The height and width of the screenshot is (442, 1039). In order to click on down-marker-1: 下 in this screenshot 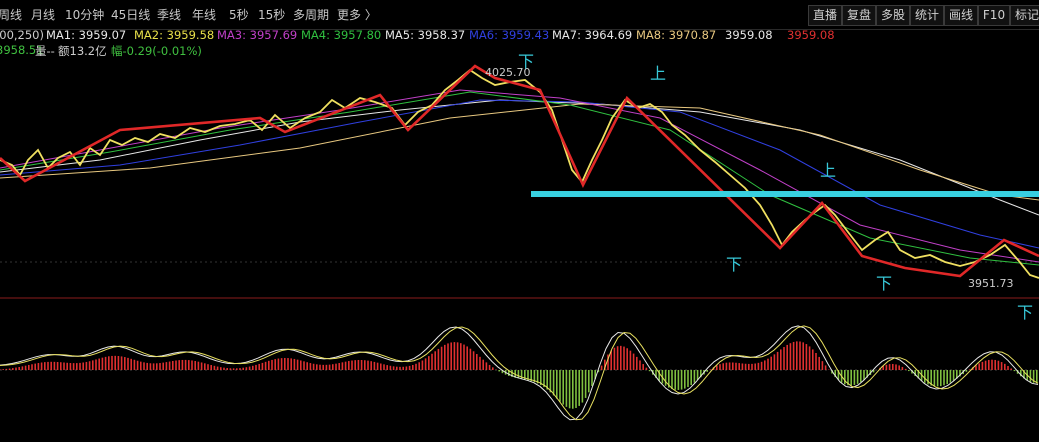, I will do `click(526, 61)`.